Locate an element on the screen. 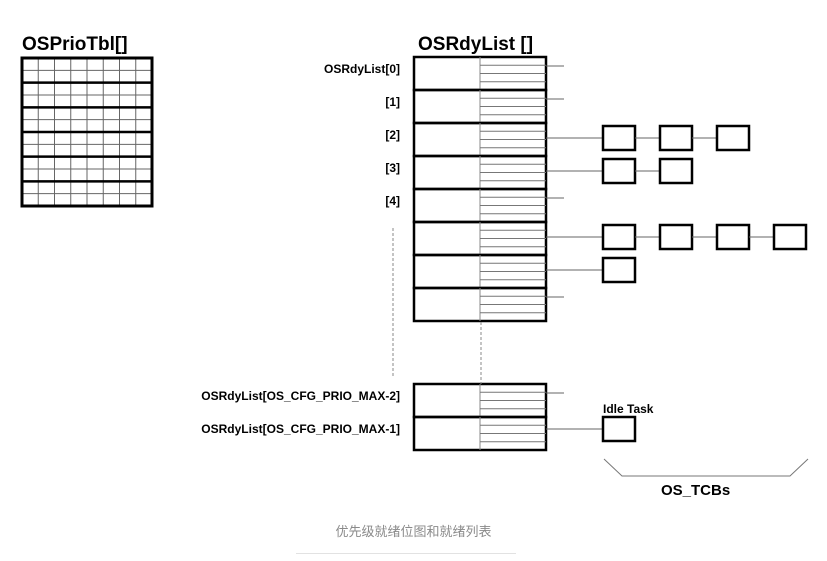  idle-task-label: Idle Task is located at coordinates (628, 409).